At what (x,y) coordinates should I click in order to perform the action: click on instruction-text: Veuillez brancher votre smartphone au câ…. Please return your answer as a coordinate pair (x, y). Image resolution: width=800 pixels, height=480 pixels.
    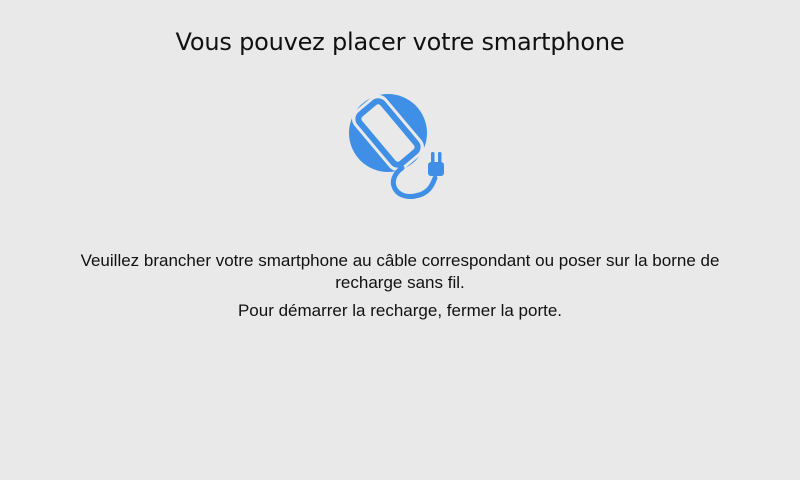
    Looking at the image, I should click on (400, 271).